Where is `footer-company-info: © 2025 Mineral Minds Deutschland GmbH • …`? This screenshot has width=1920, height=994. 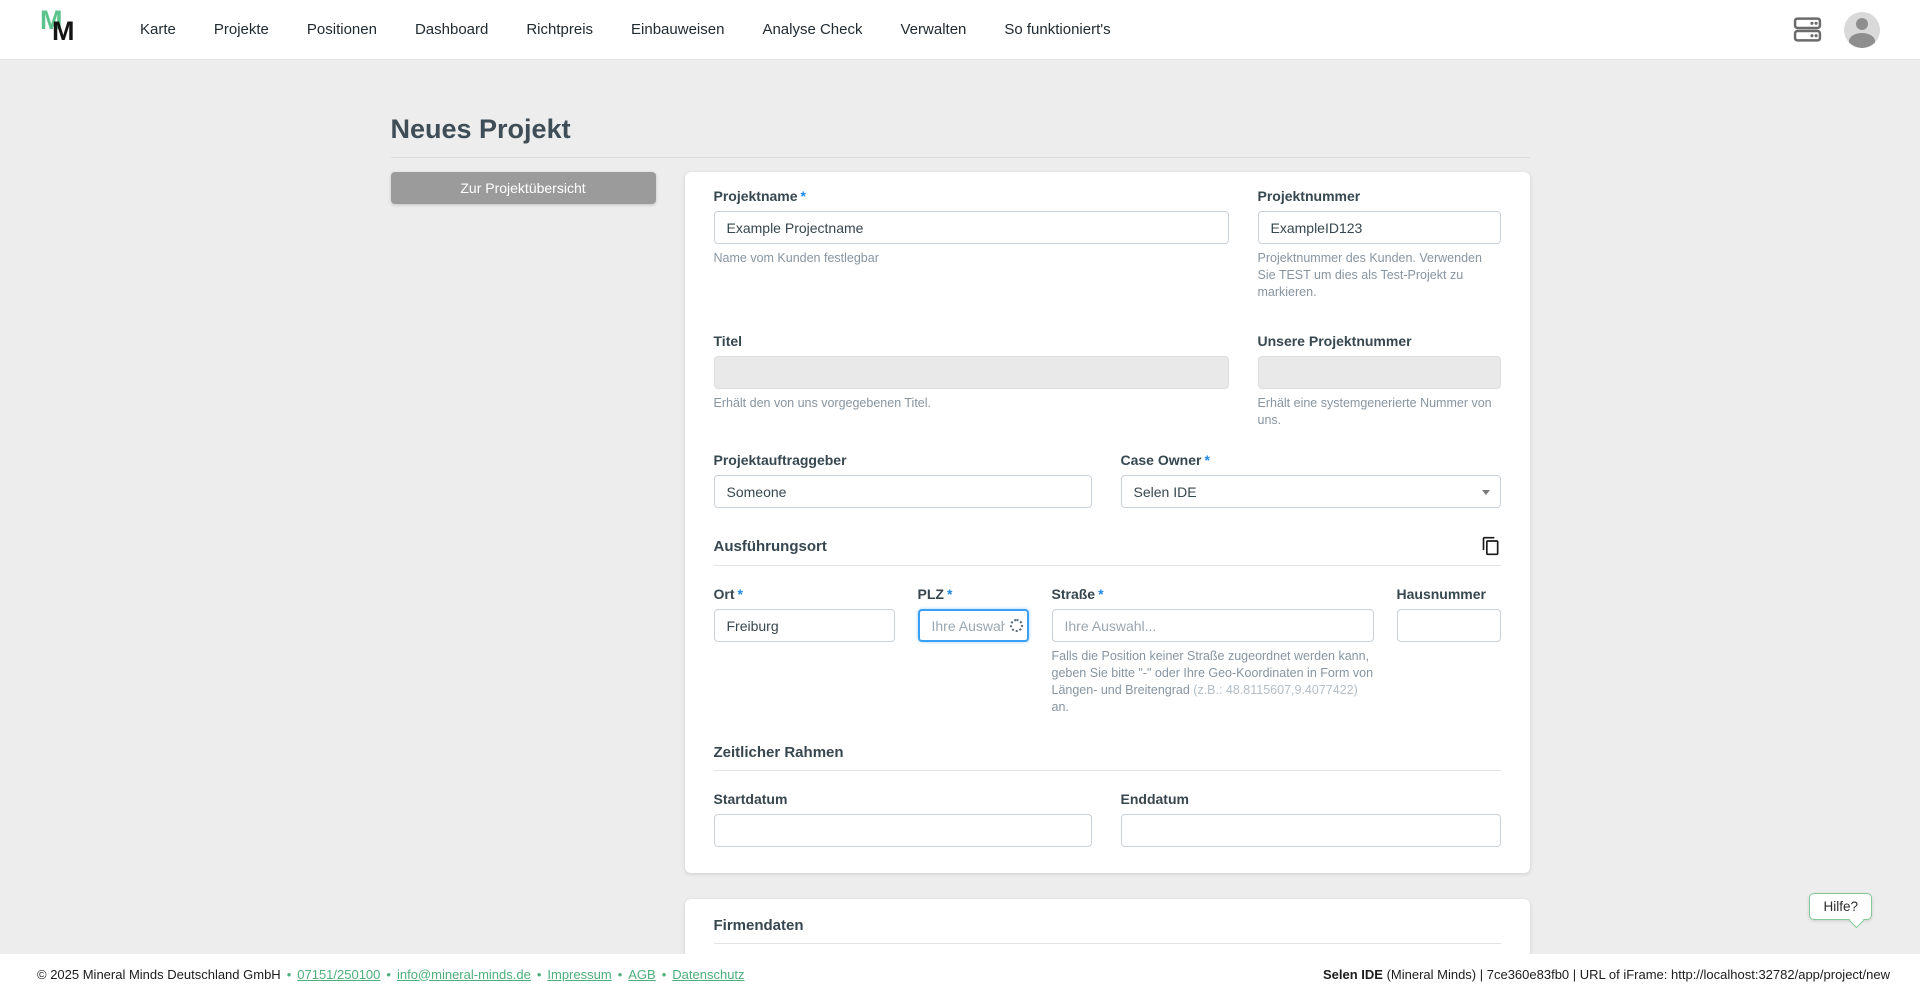
footer-company-info: © 2025 Mineral Minds Deutschland GmbH • … is located at coordinates (391, 974).